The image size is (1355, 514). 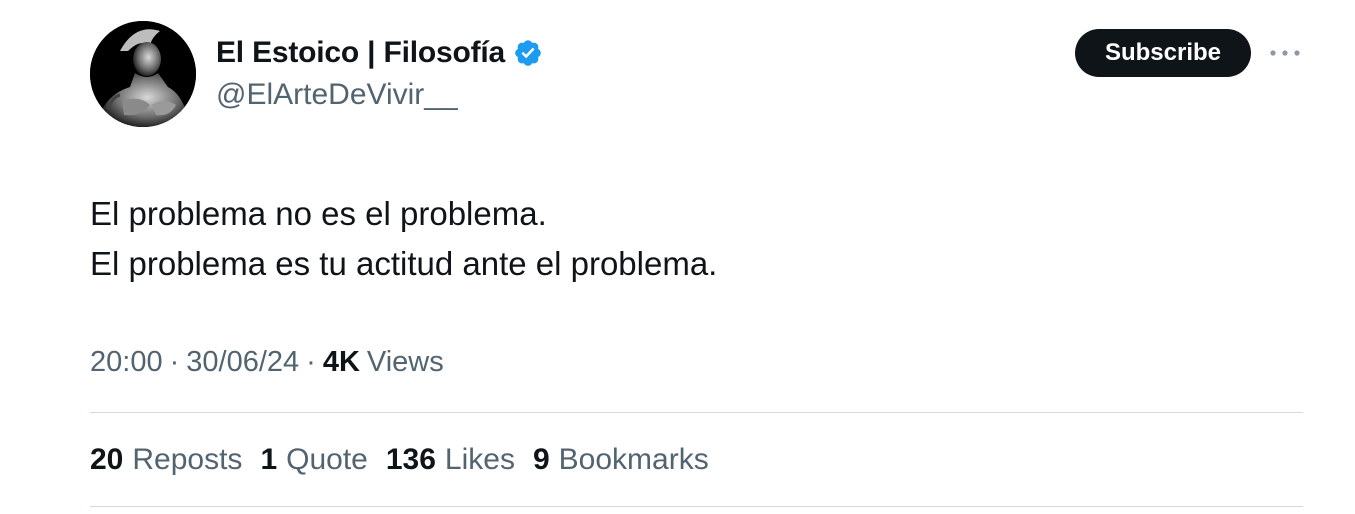 I want to click on reposts-stat: 20 Reposts, so click(x=166, y=460).